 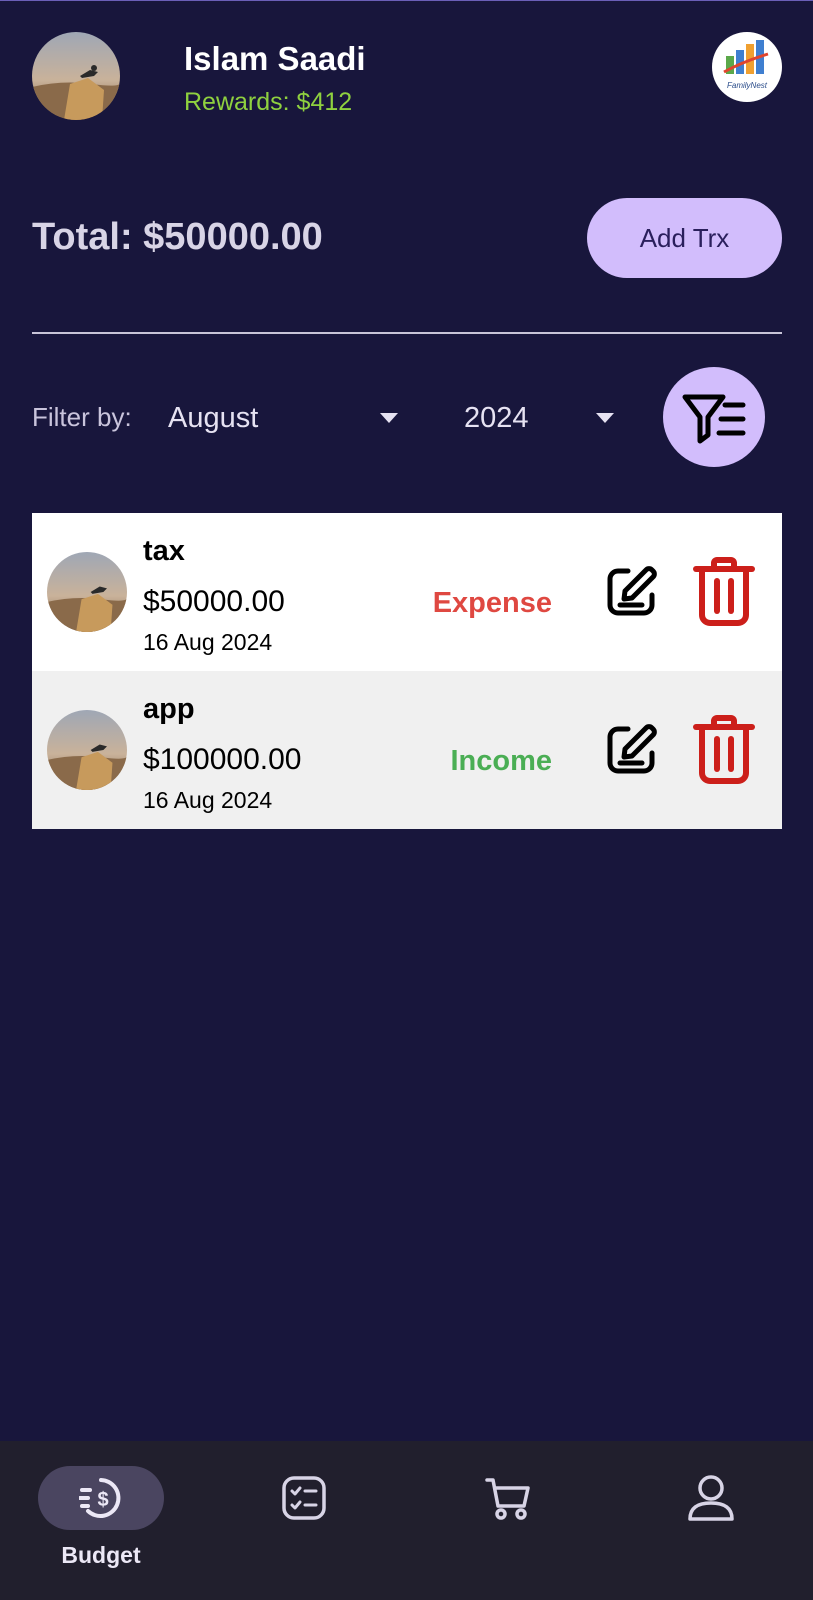 What do you see at coordinates (214, 601) in the screenshot?
I see `transaction-amount: $50000.00` at bounding box center [214, 601].